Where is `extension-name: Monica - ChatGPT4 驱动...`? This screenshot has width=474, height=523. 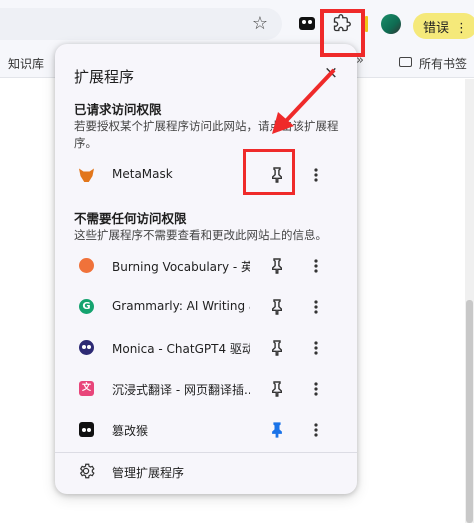
extension-name: Monica - ChatGPT4 驱动... is located at coordinates (181, 349).